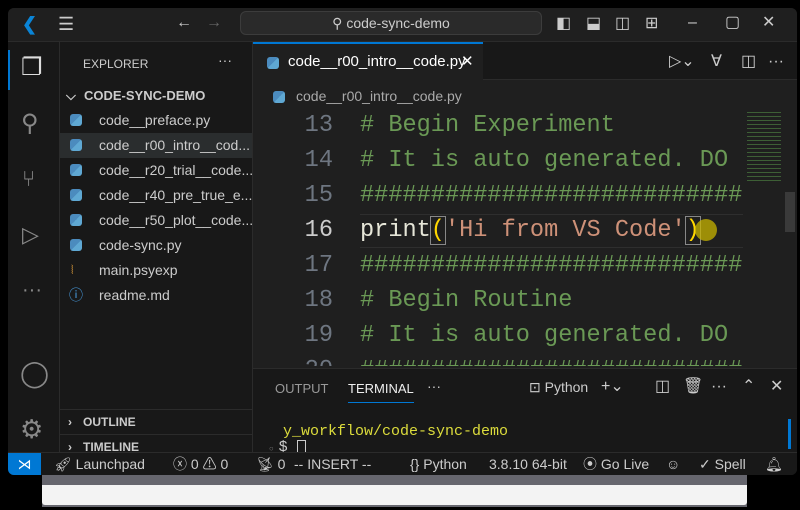  Describe the element at coordinates (776, 62) in the screenshot. I see `more-actions-icon: ···` at that location.